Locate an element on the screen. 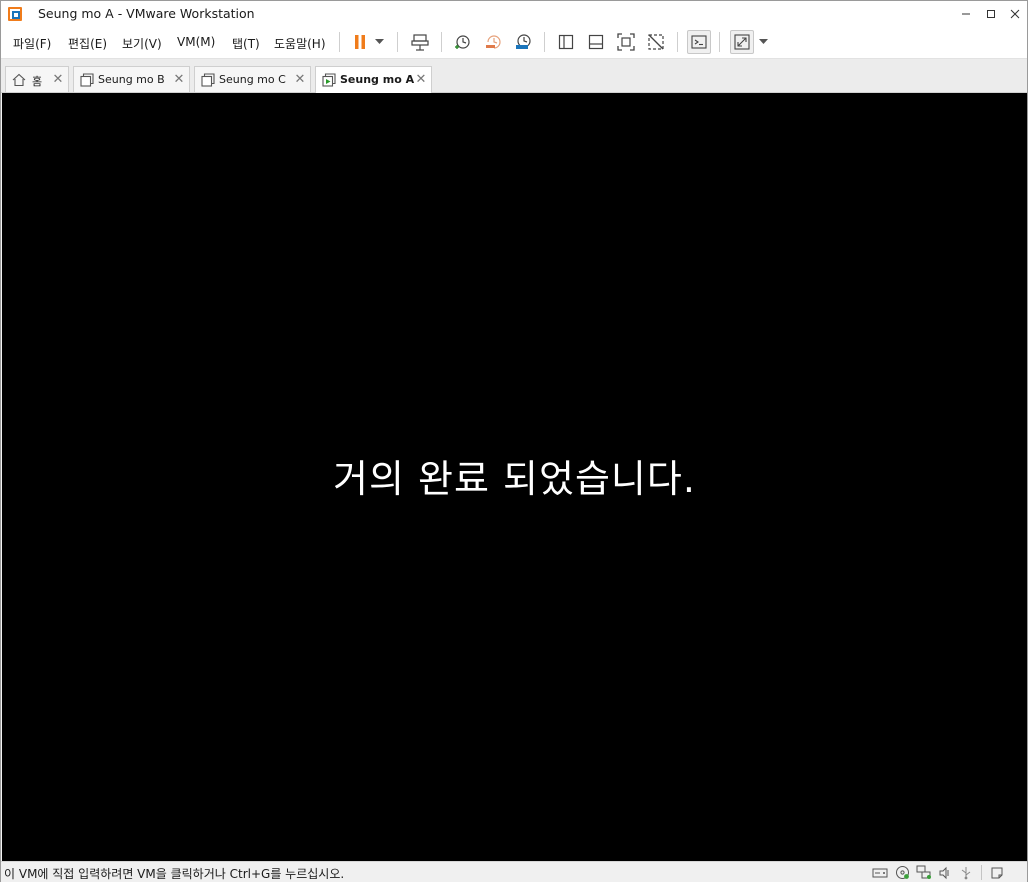 This screenshot has height=882, width=1028. snapshot-revert-icon is located at coordinates (493, 42).